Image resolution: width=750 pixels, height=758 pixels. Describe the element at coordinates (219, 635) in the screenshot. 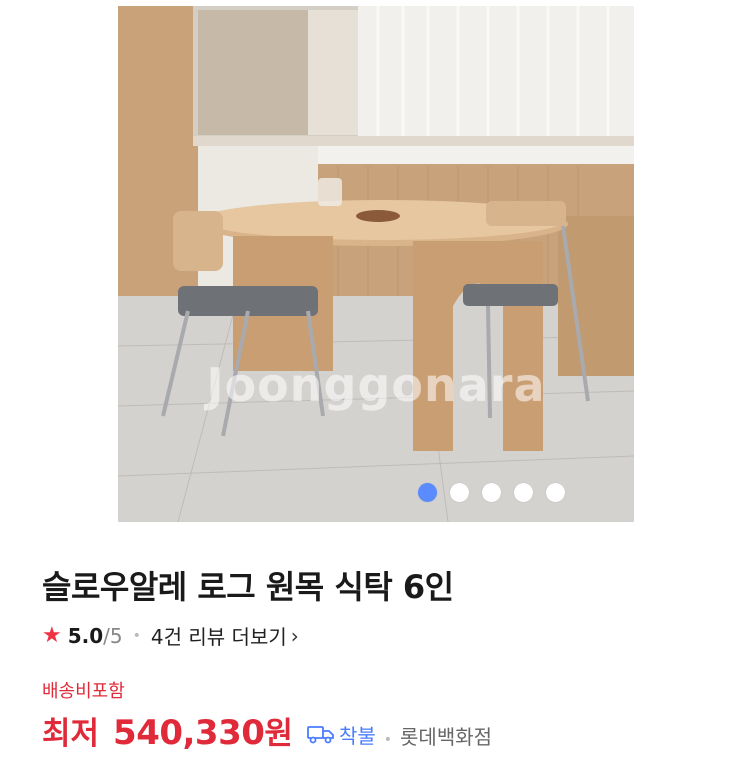

I see `reviews-link: 4건 리뷰 더보기` at that location.